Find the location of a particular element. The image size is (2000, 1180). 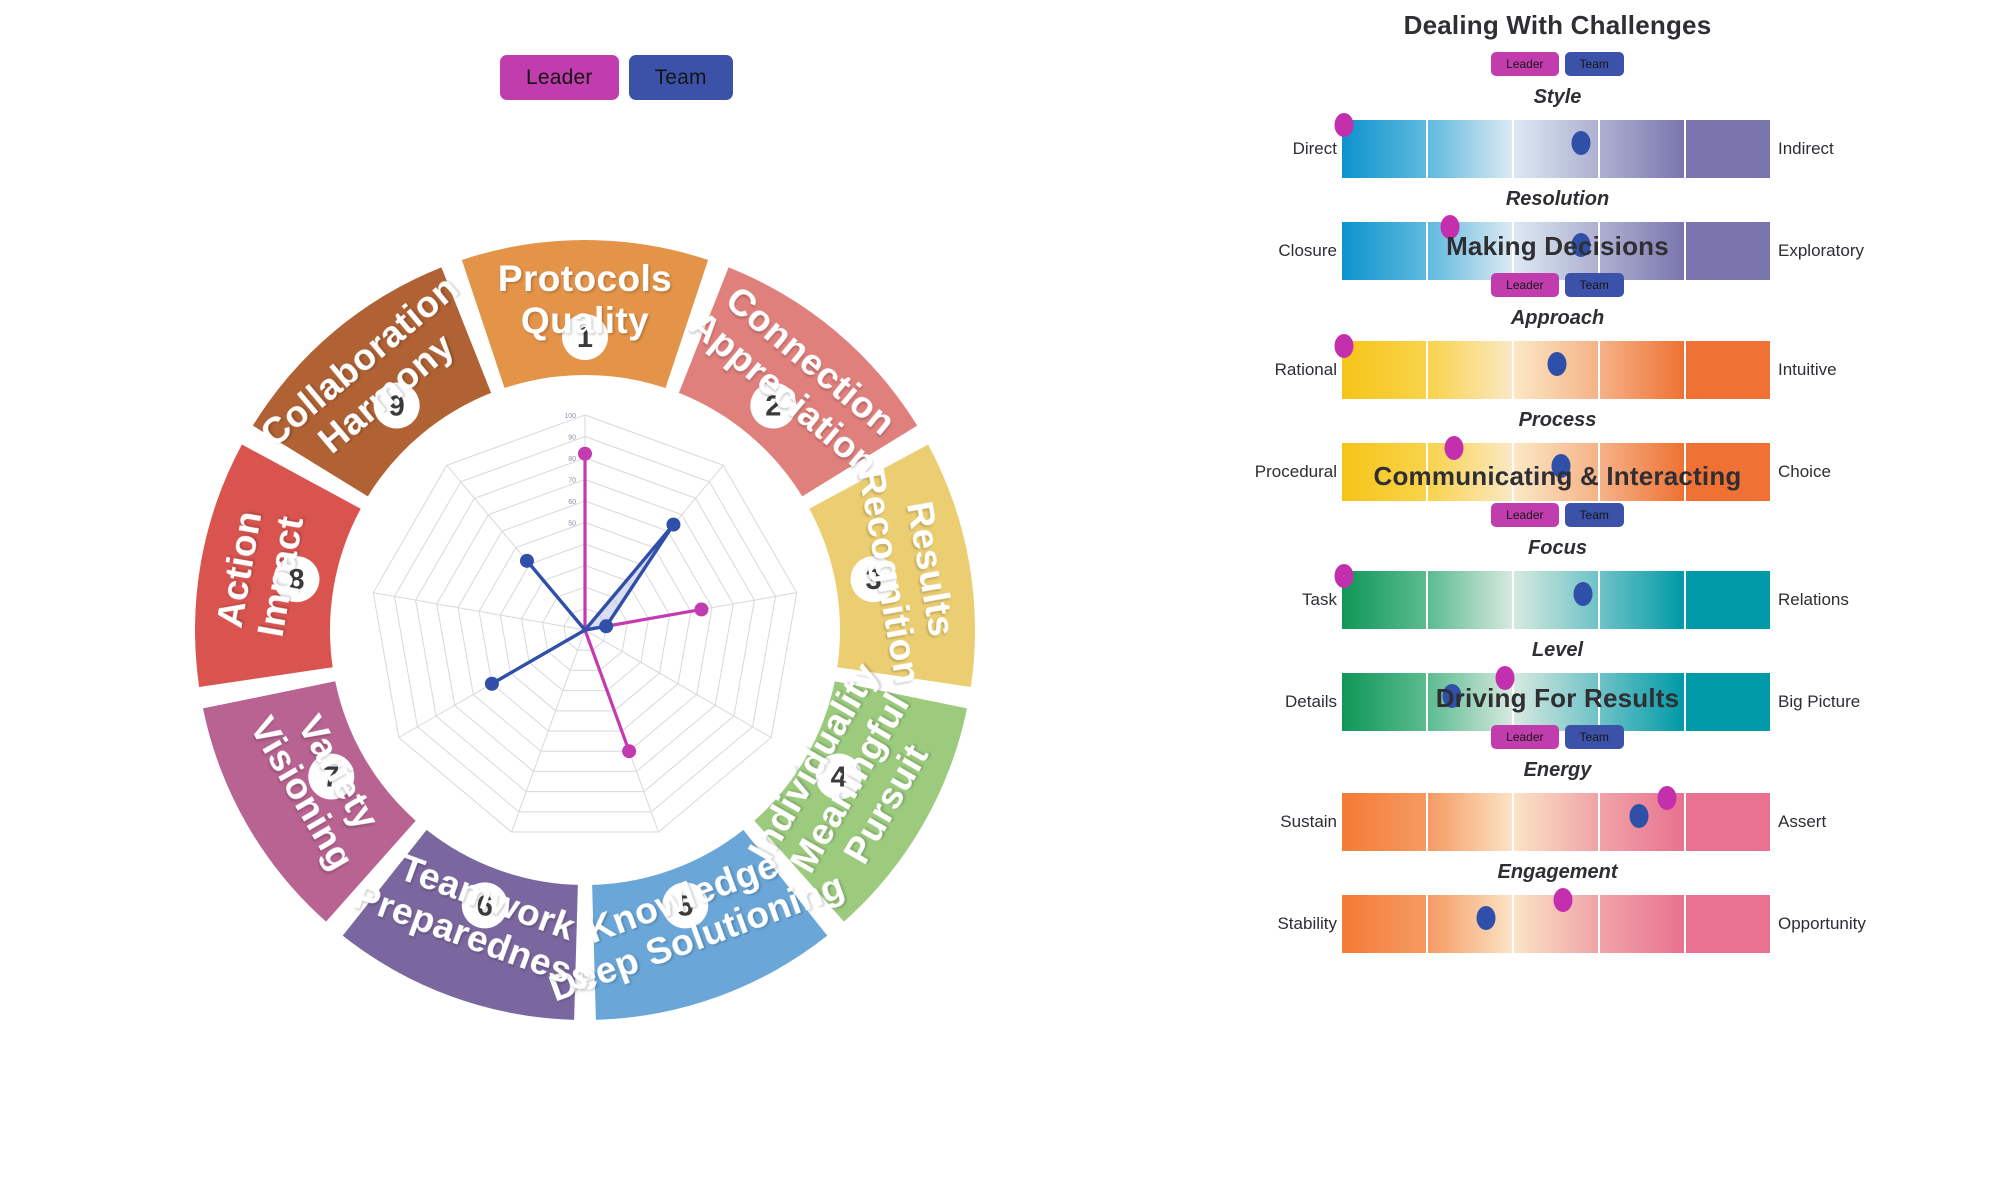

slider-caption: Process is located at coordinates (1557, 420).